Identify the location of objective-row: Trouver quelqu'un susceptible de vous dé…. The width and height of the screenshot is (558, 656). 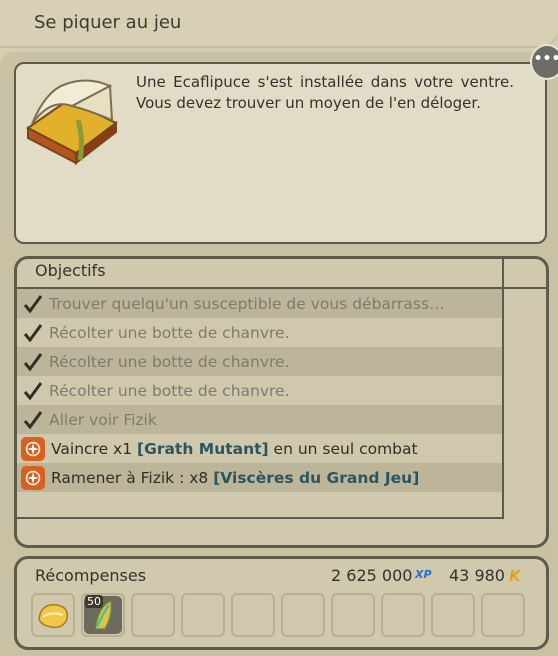
(259, 303).